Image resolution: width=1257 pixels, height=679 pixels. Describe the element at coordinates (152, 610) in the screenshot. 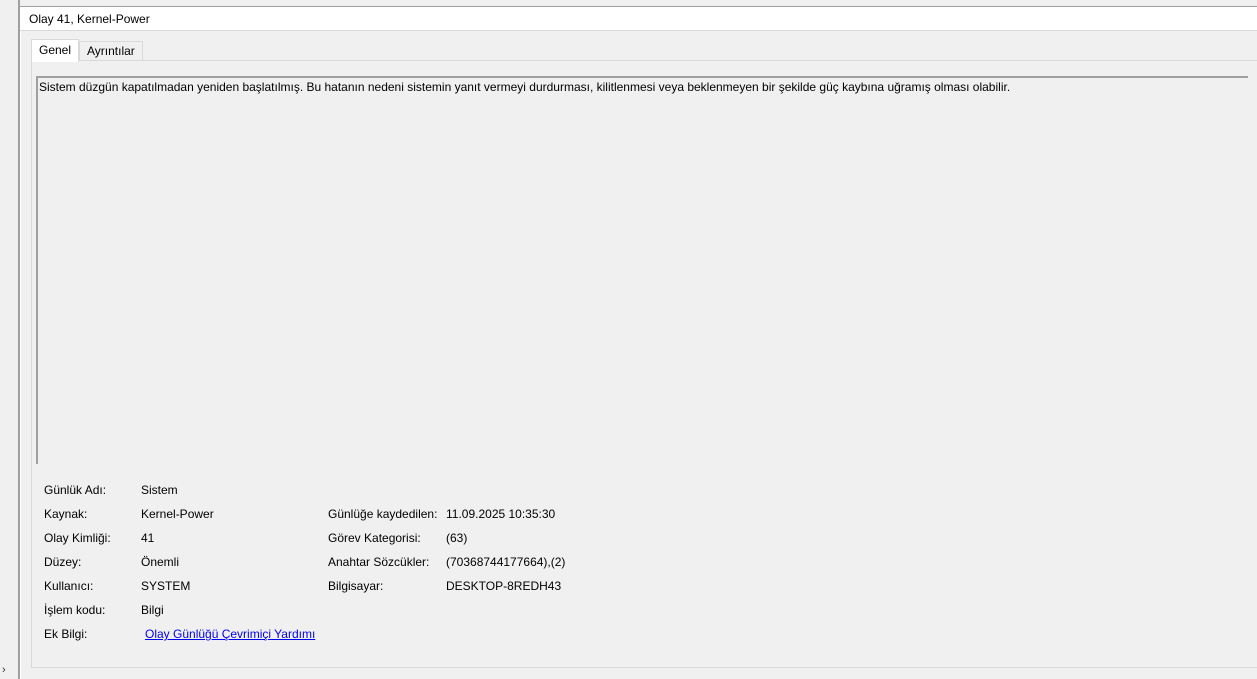

I see `opcode-value: Bilgi` at that location.